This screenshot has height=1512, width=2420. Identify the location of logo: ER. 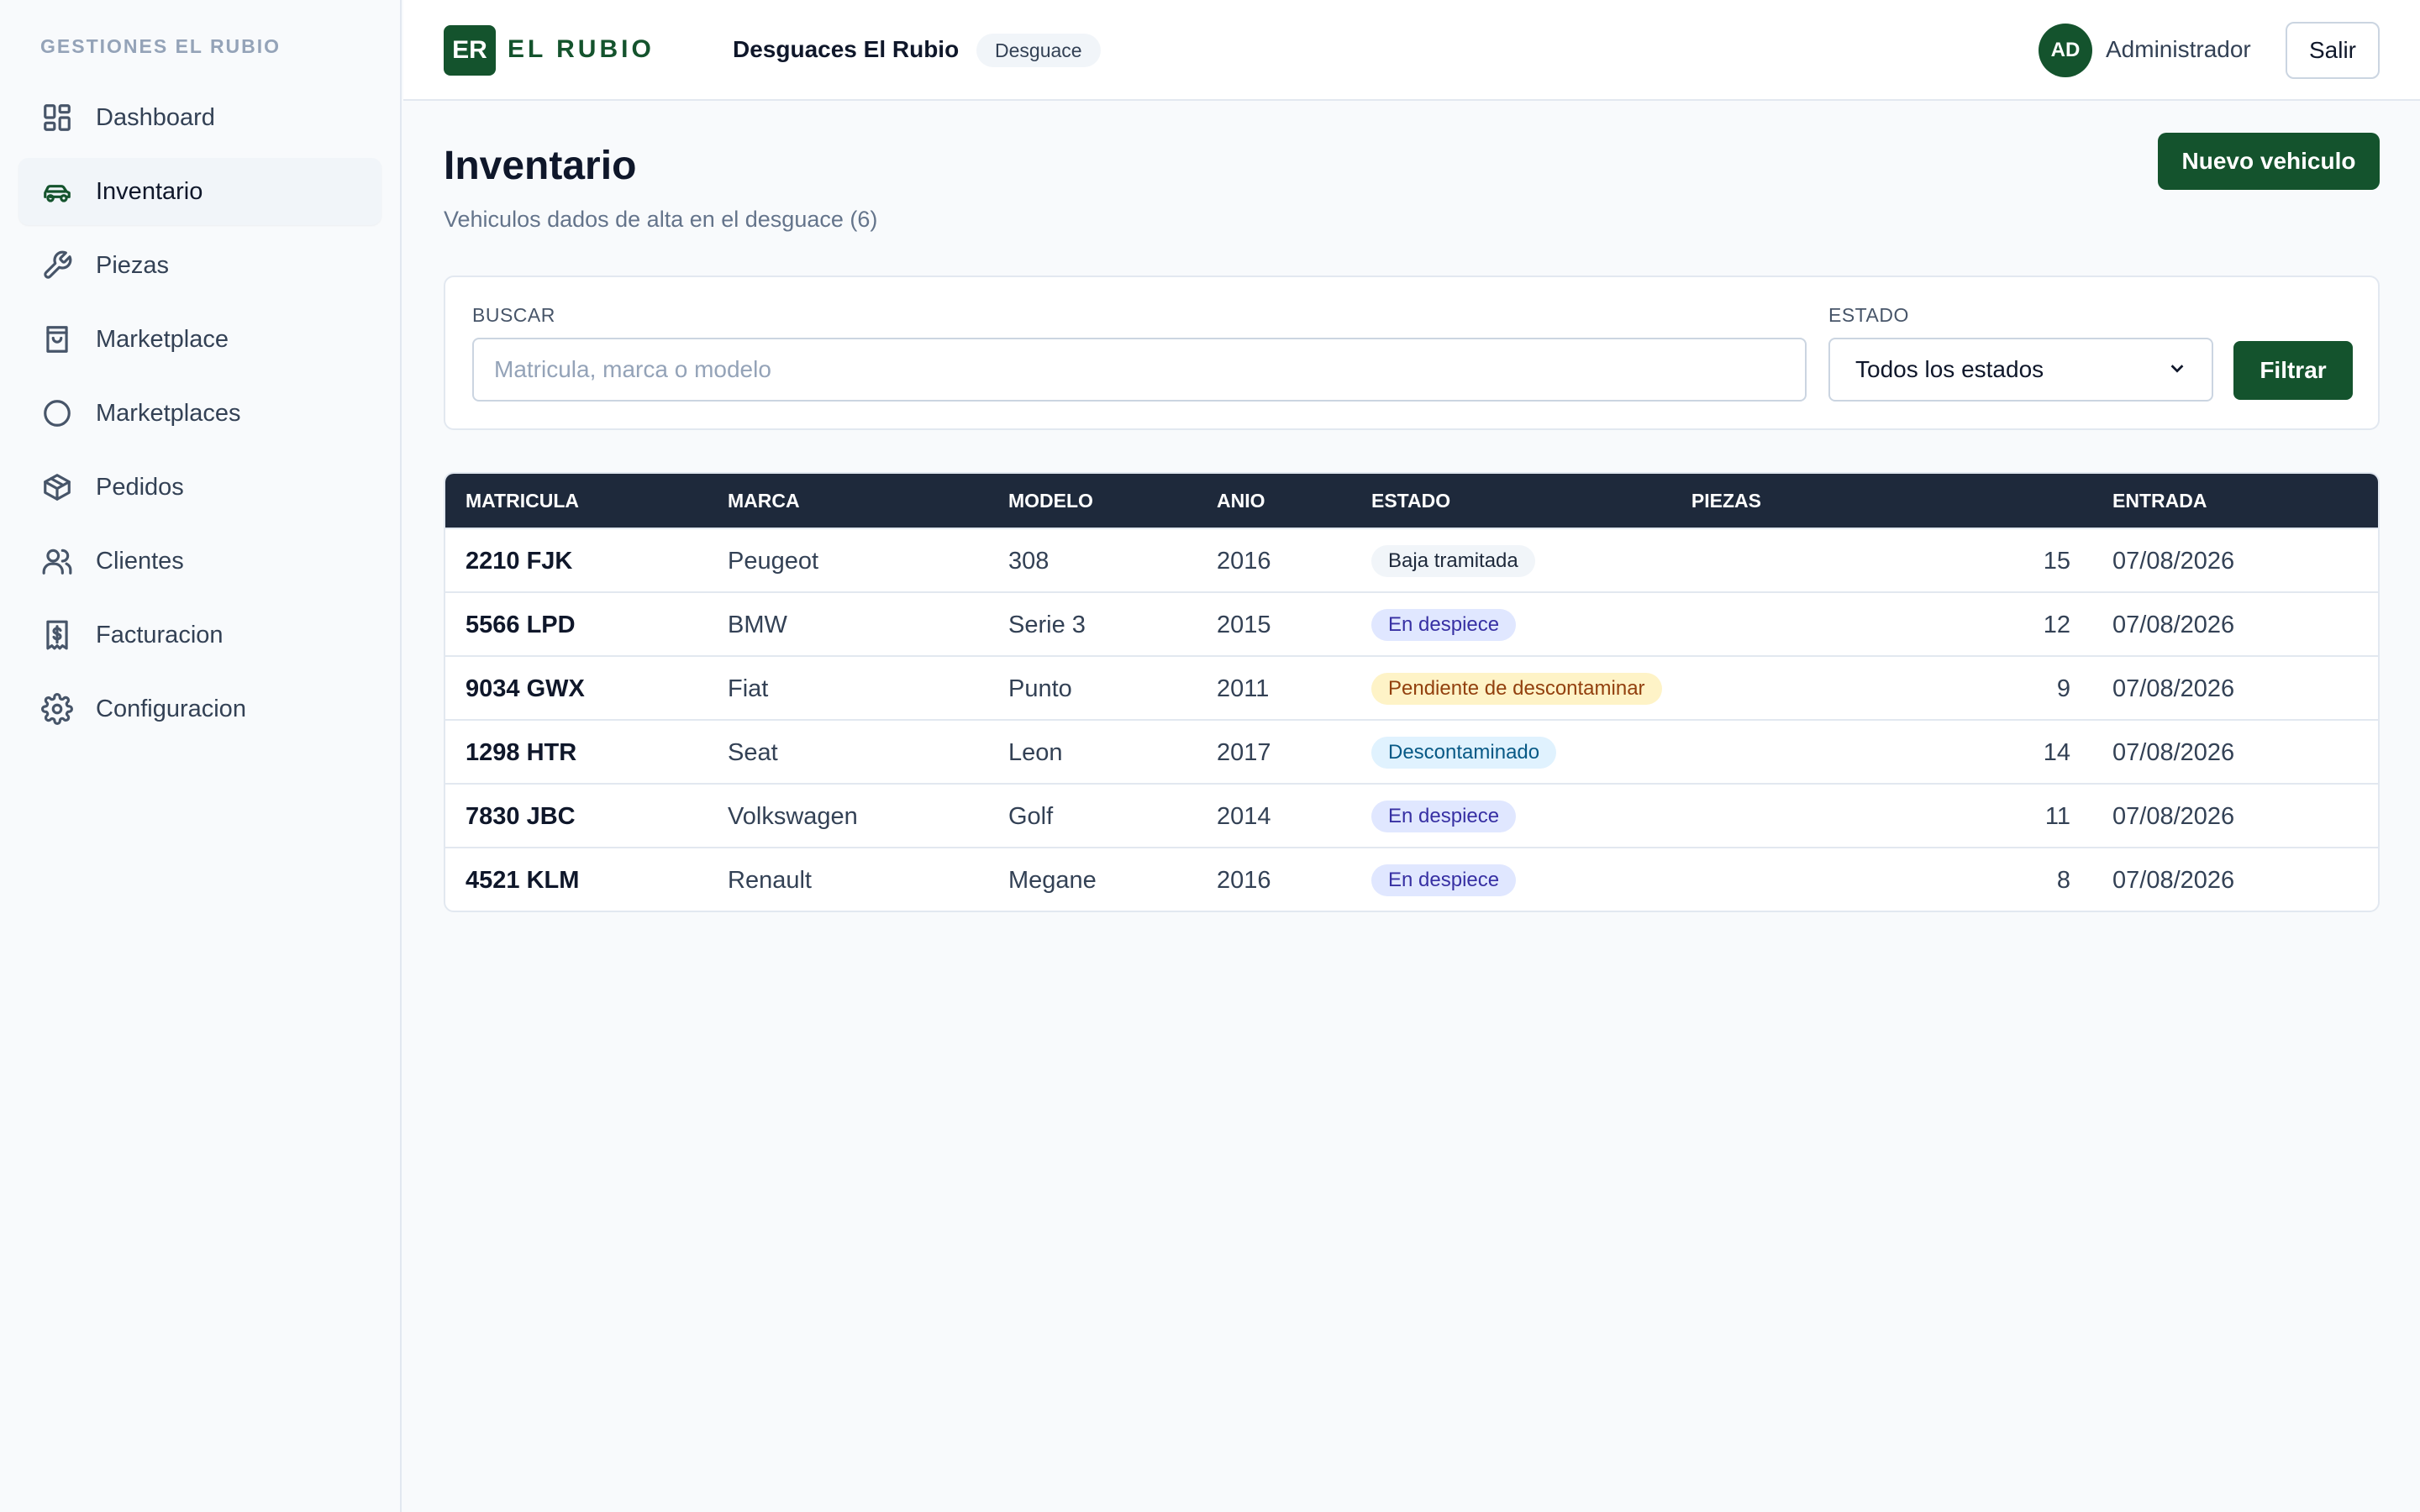
(470, 50).